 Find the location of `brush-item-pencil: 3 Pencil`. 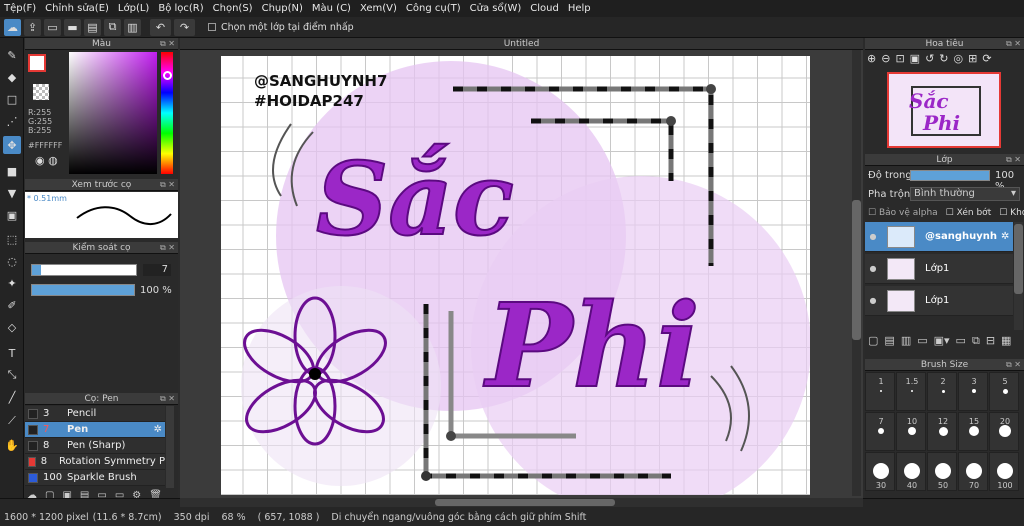

brush-item-pencil: 3 Pencil is located at coordinates (95, 414).